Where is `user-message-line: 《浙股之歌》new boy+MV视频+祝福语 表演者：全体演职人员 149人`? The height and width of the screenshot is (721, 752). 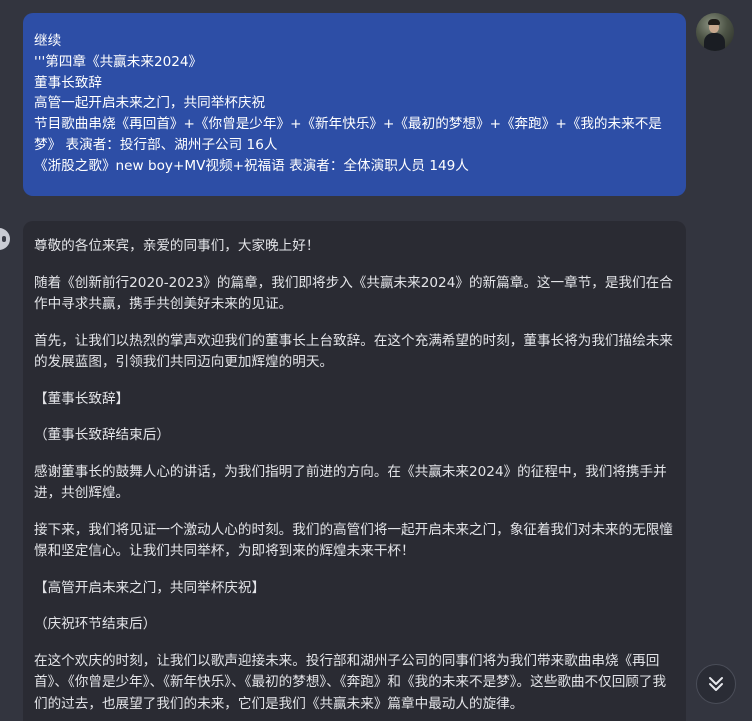
user-message-line: 《浙股之歌》new boy+MV视频+祝福语 表演者：全体演职人员 149人 is located at coordinates (251, 165).